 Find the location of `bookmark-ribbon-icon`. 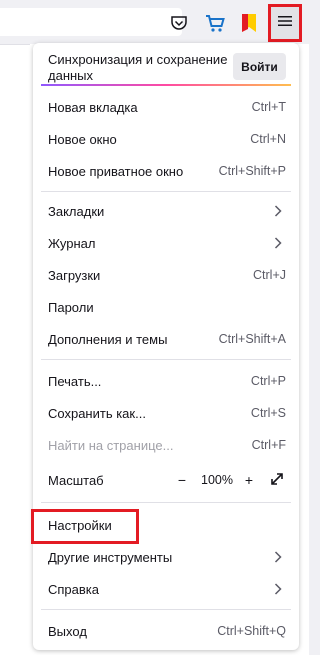

bookmark-ribbon-icon is located at coordinates (249, 23).